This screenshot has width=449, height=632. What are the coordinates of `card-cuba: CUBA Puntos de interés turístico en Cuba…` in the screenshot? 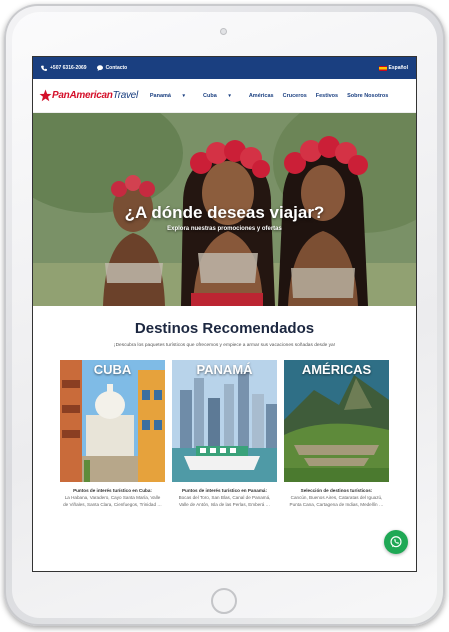 It's located at (112, 434).